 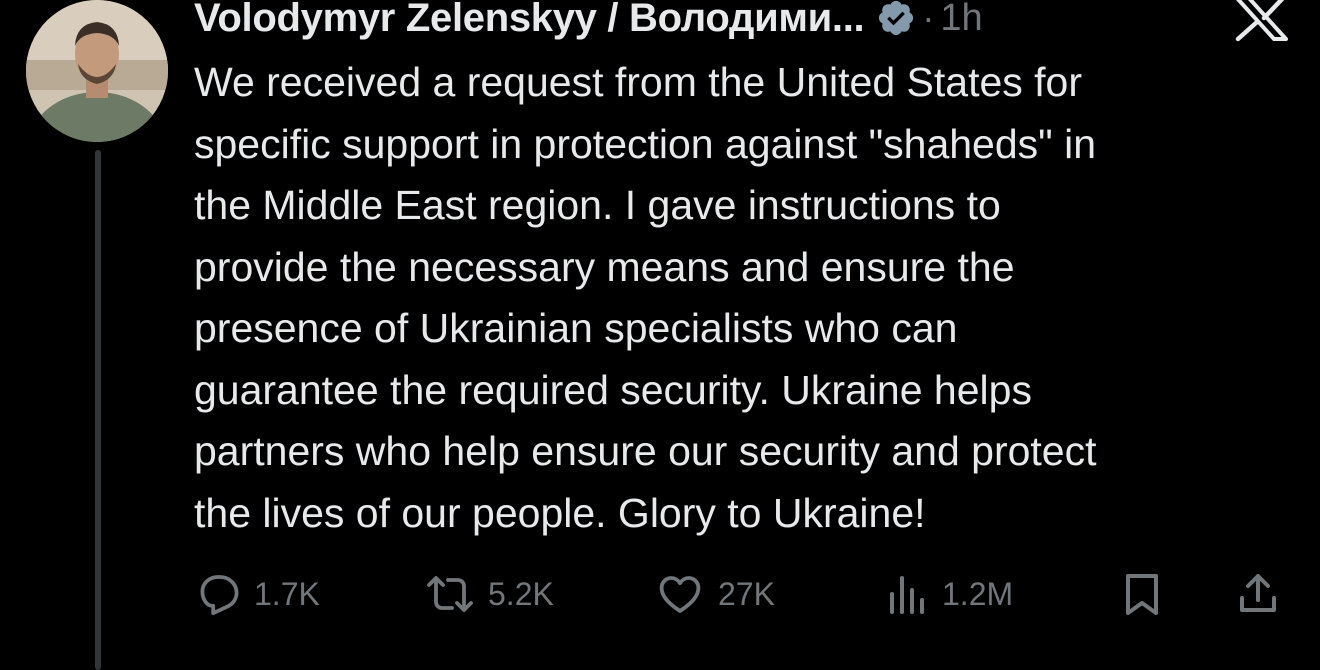 What do you see at coordinates (521, 593) in the screenshot?
I see `repost-count: 5.2K` at bounding box center [521, 593].